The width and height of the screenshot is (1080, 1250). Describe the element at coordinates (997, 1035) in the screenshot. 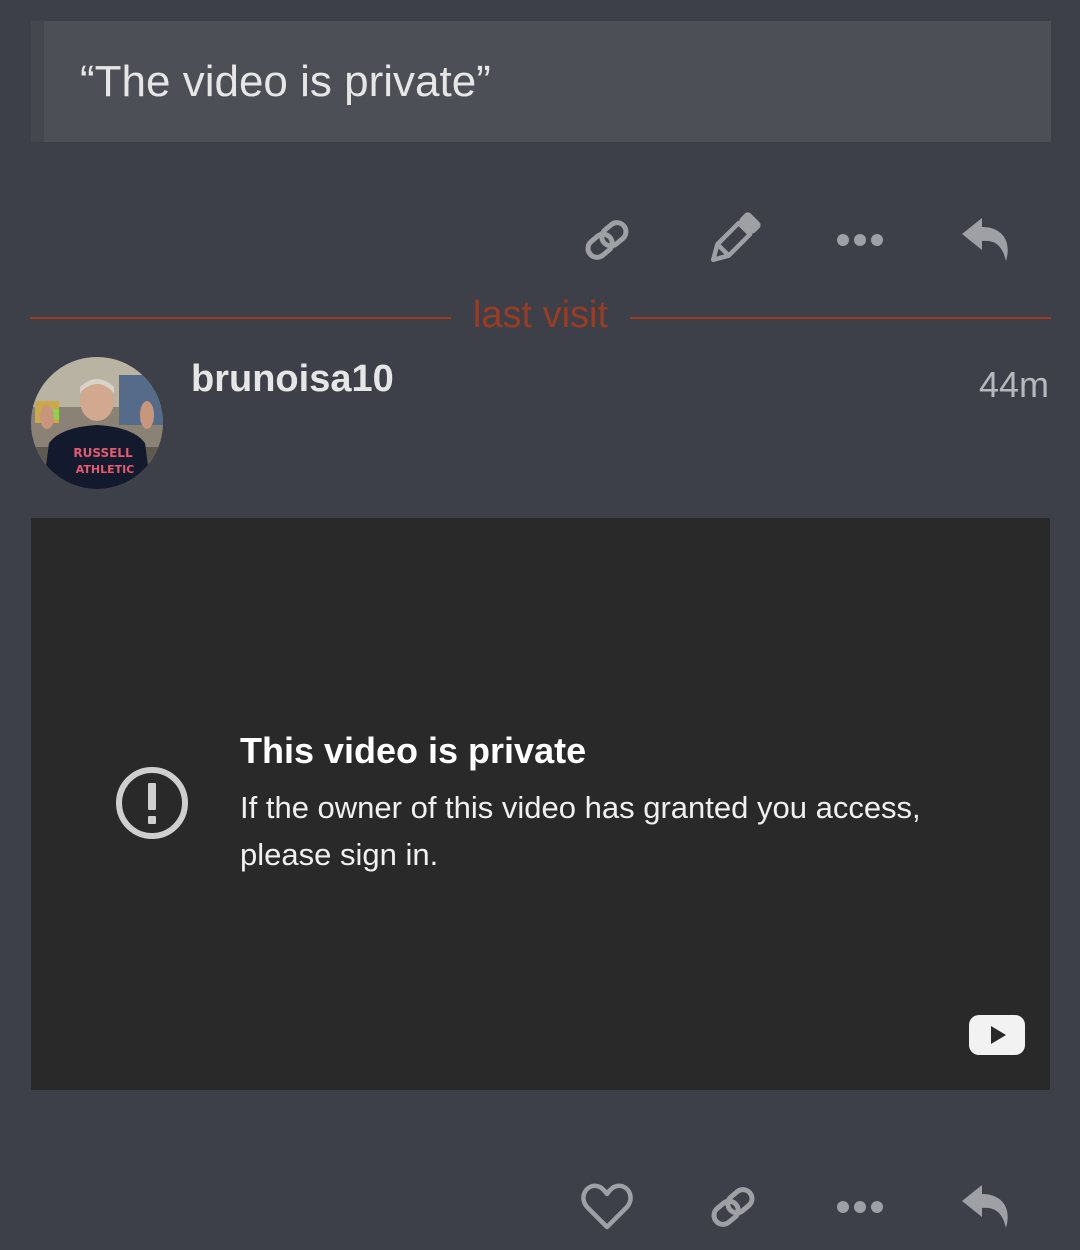

I see `youtube-logo-icon` at that location.